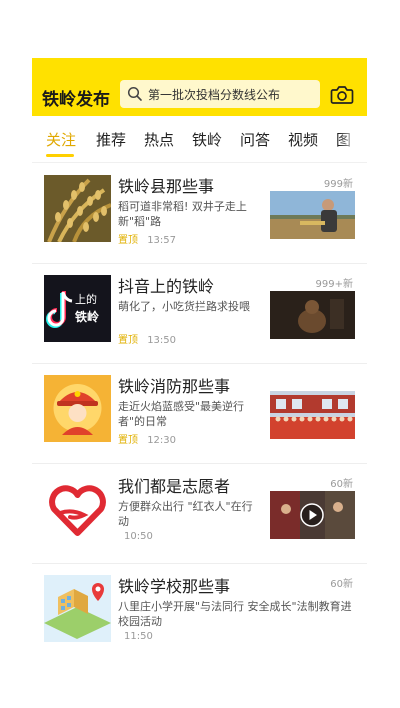 The height and width of the screenshot is (708, 400). I want to click on item-description: 萌化了，小吃货拦路求投喂, so click(184, 306).